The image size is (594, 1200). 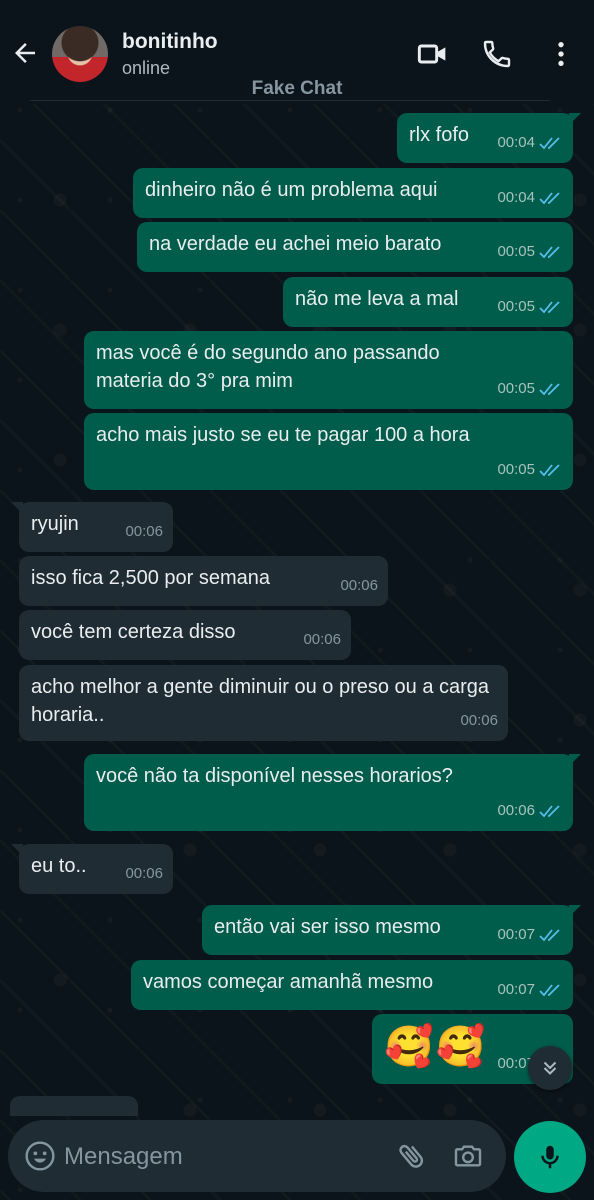 What do you see at coordinates (74, 1106) in the screenshot?
I see `partial-message-bubble` at bounding box center [74, 1106].